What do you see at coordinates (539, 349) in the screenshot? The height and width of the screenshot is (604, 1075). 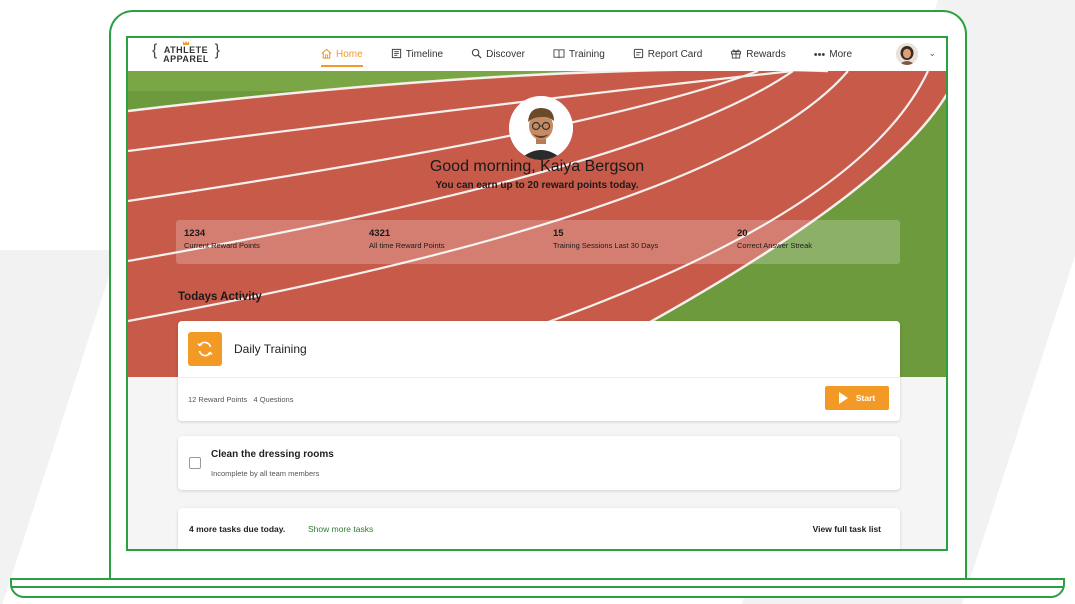 I see `daily-training-header: Daily Training` at bounding box center [539, 349].